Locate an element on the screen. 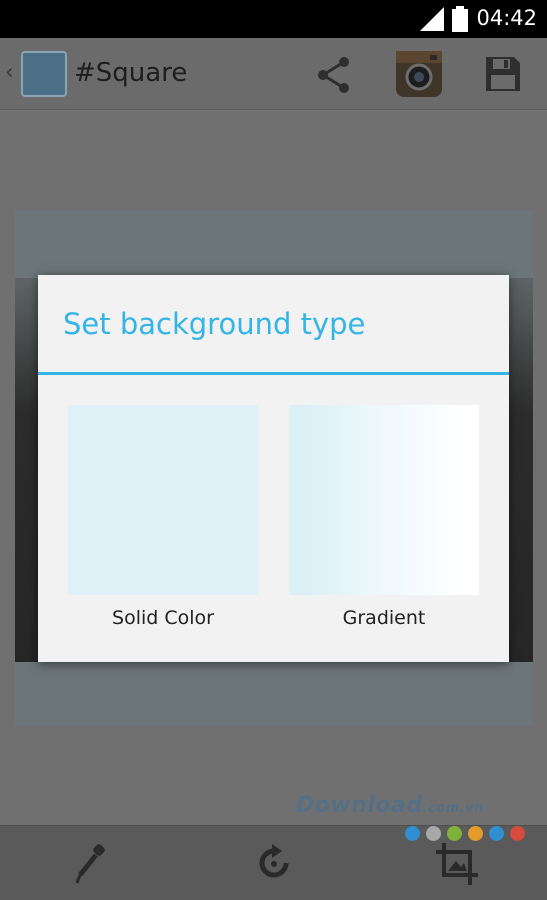 The width and height of the screenshot is (547, 900). watermark: Download.com.vn is located at coordinates (390, 805).